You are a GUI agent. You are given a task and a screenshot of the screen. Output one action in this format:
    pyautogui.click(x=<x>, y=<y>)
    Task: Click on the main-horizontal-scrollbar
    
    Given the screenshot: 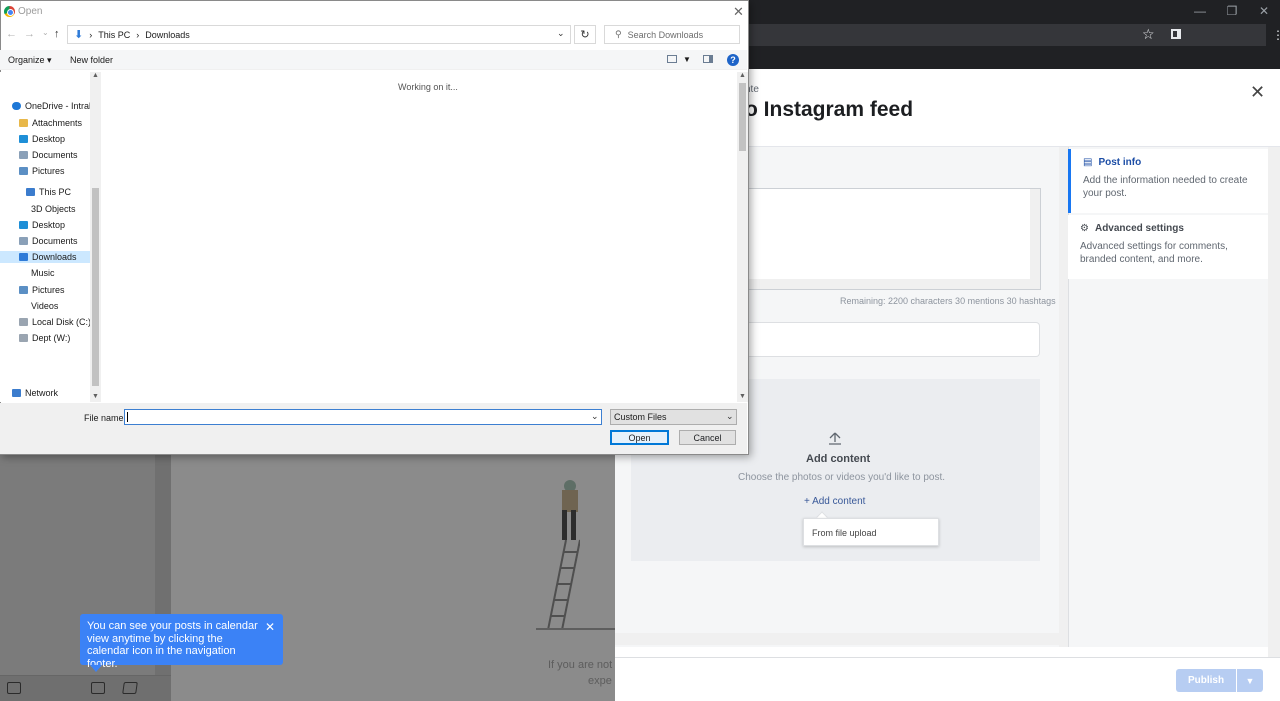 What is the action you would take?
    pyautogui.click(x=837, y=639)
    